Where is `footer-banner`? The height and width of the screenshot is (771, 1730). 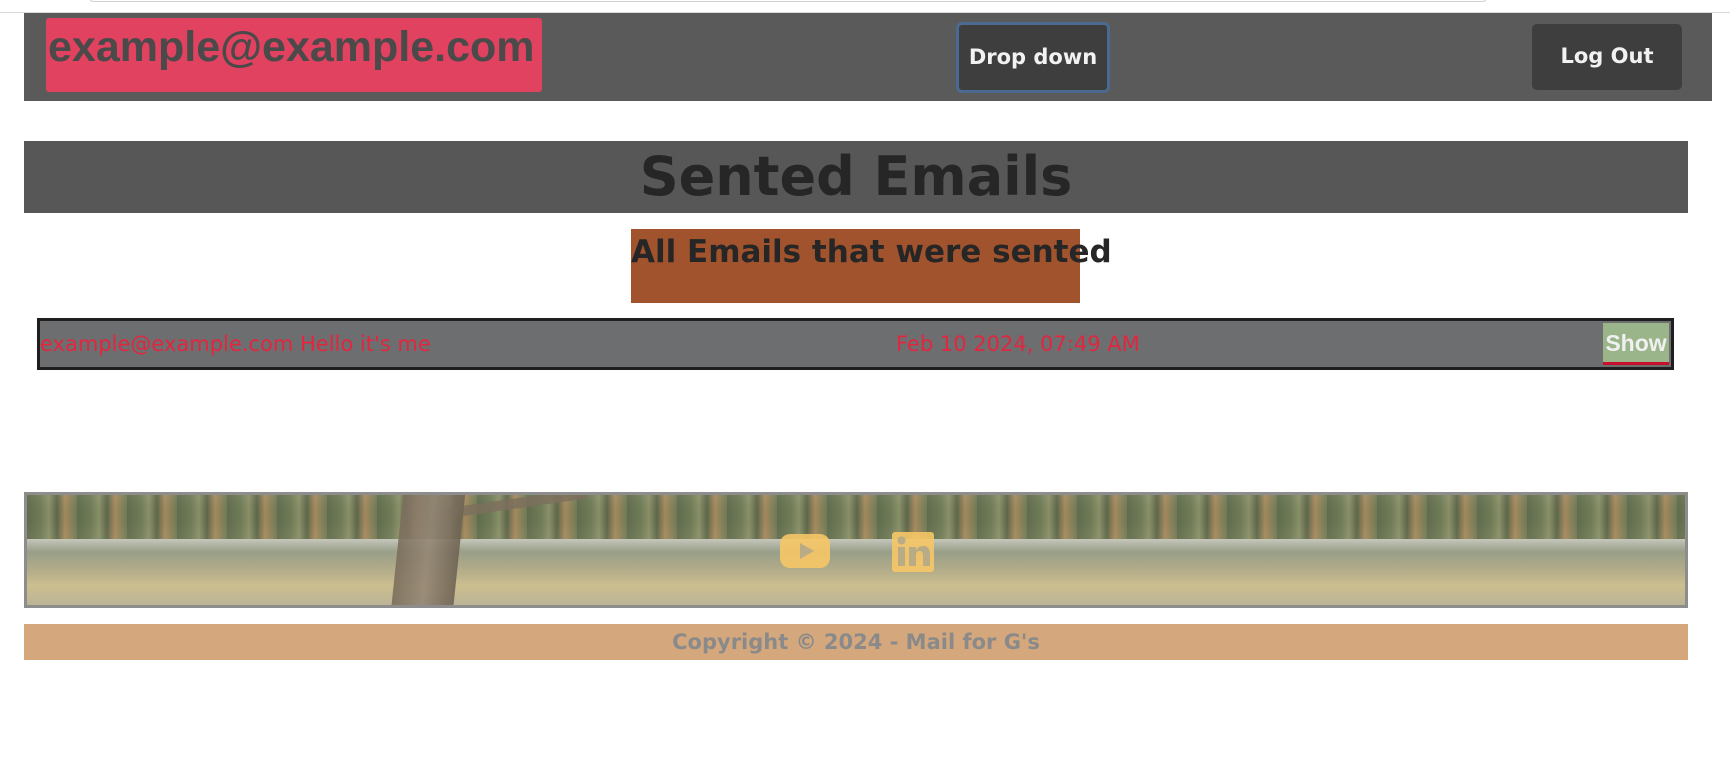 footer-banner is located at coordinates (856, 550).